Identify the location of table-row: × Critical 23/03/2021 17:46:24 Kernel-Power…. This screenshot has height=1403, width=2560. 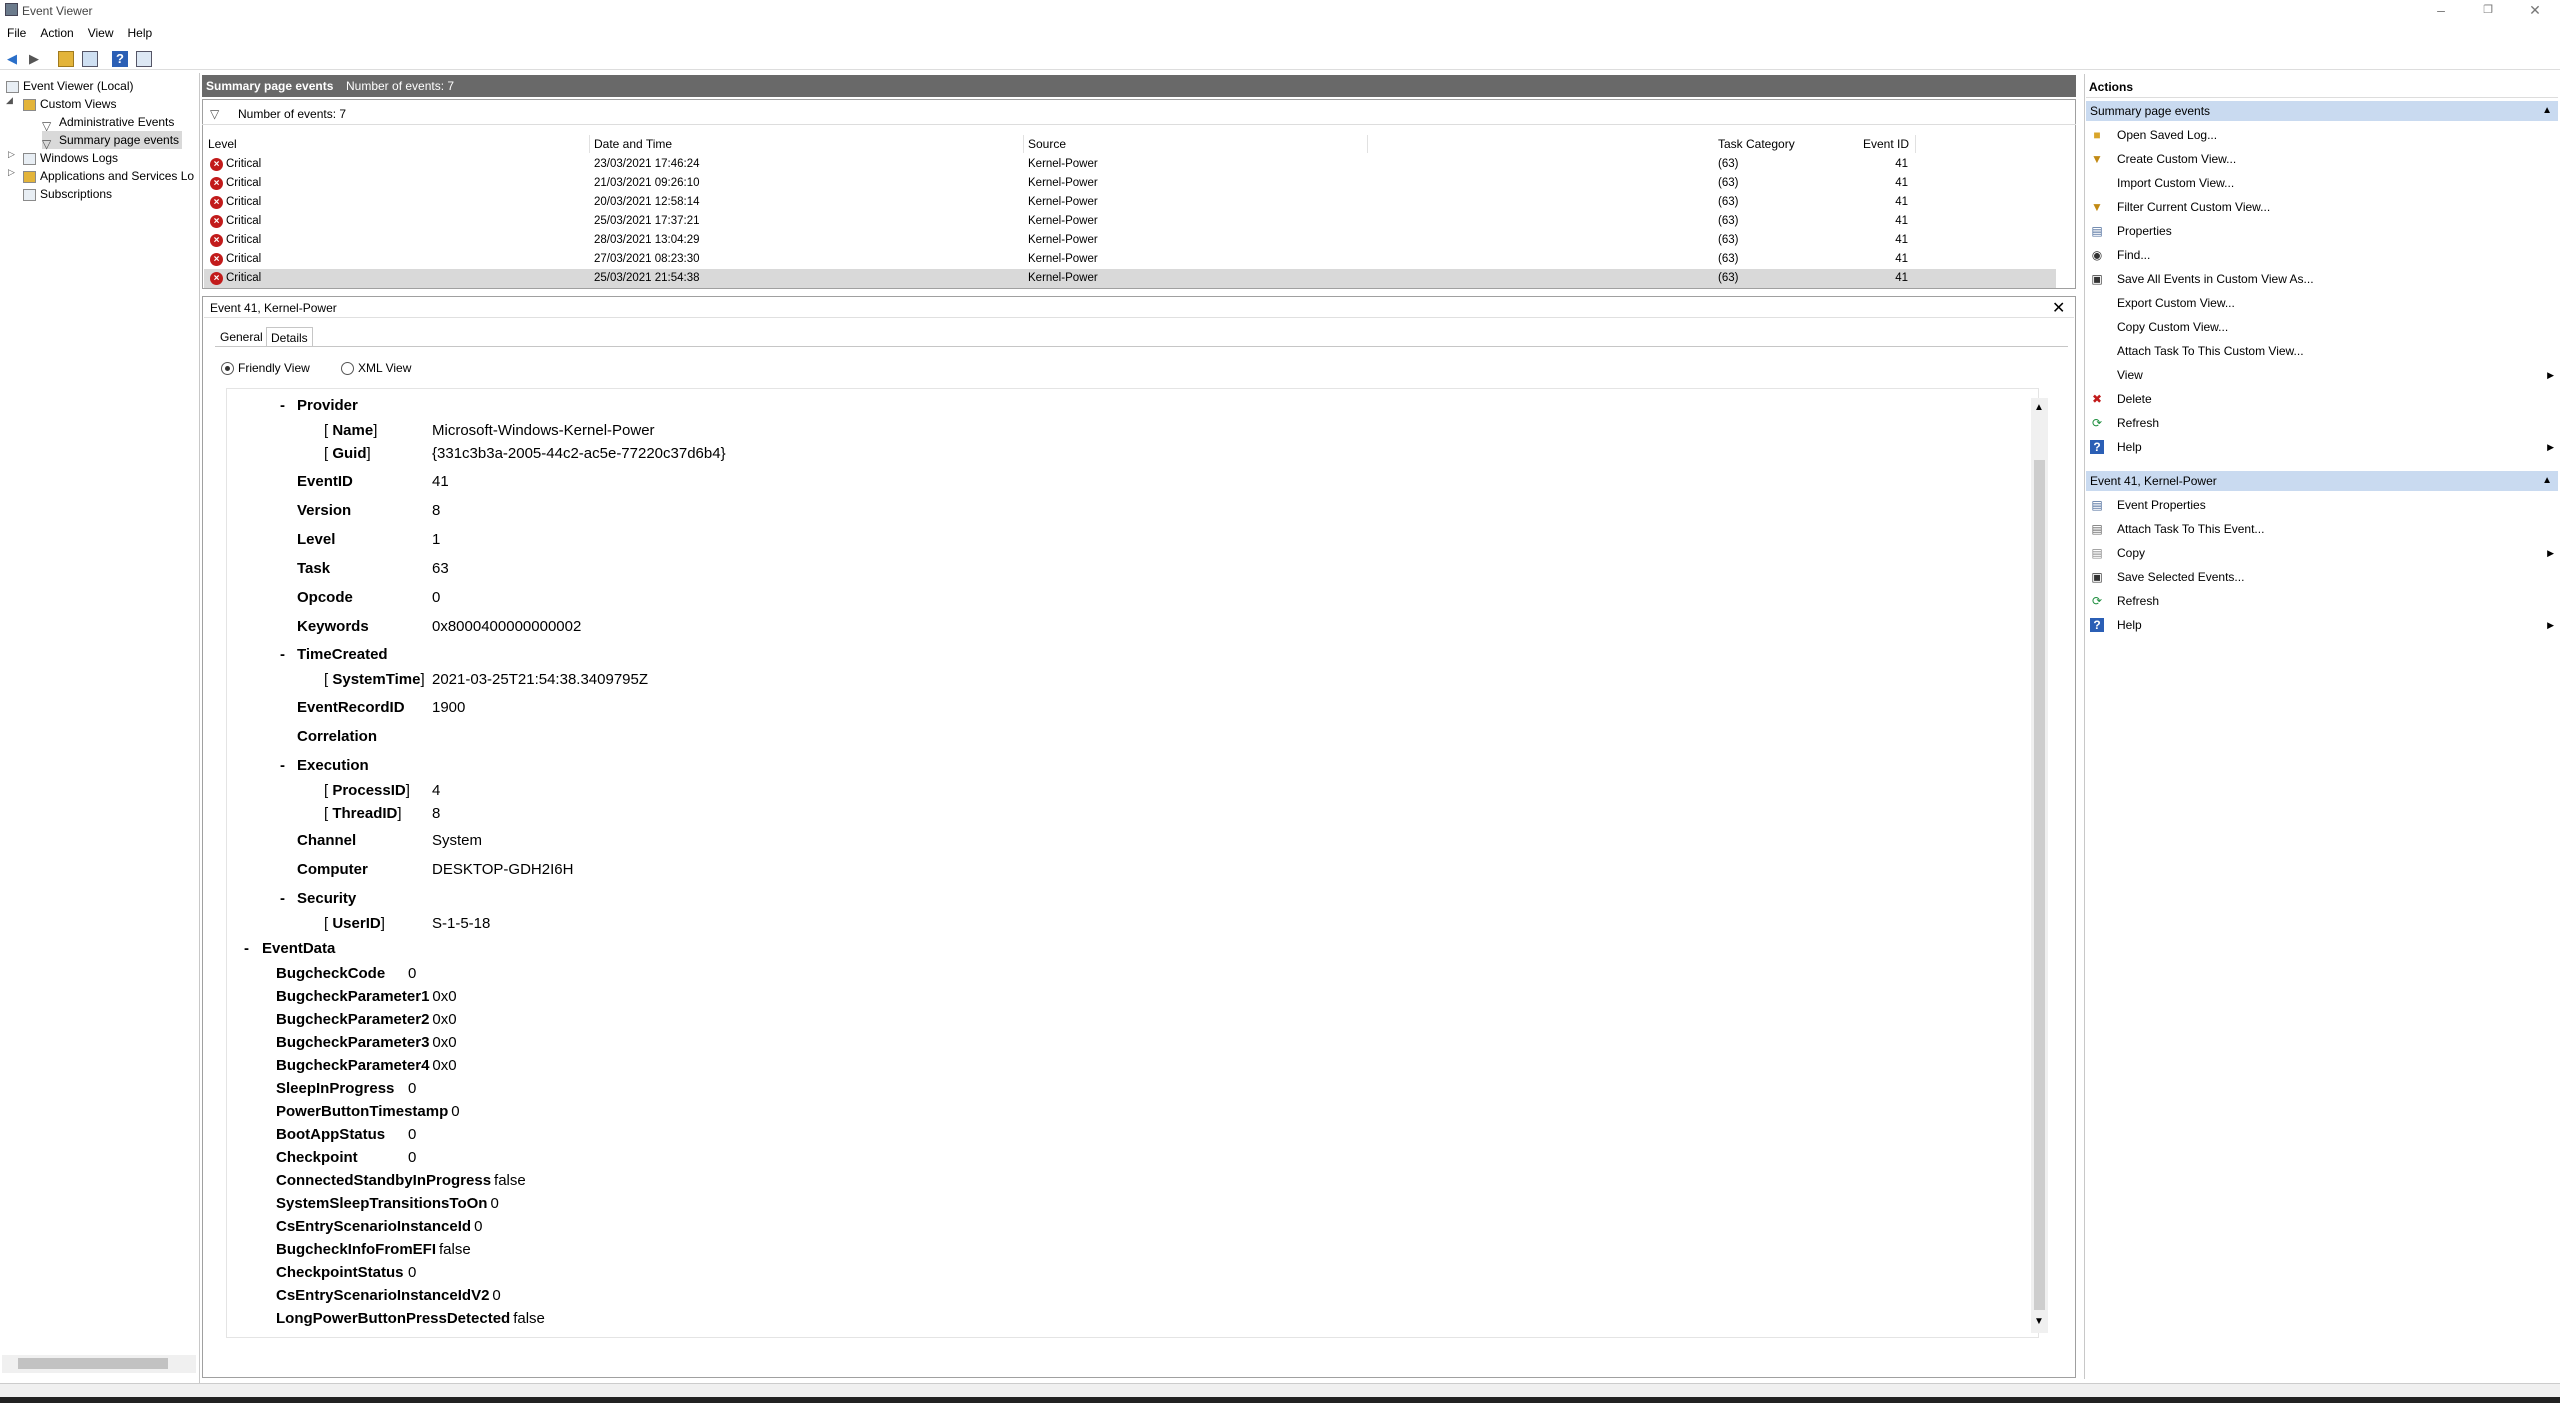
(1130, 164).